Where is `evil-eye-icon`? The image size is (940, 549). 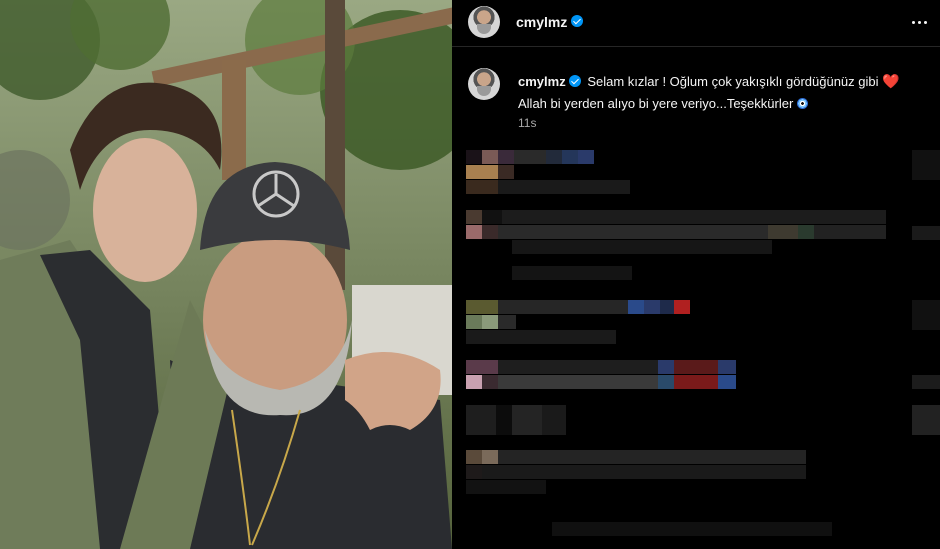 evil-eye-icon is located at coordinates (803, 103).